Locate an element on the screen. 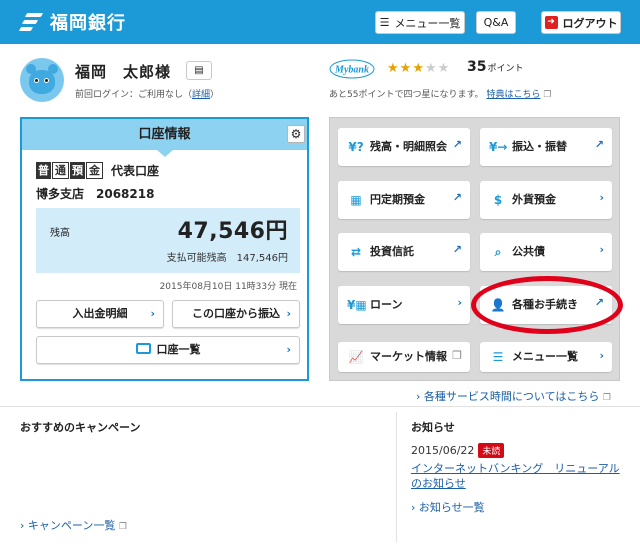 Image resolution: width=640 pixels, height=544 pixels. news-list-link: › お知らせ一覧 is located at coordinates (448, 507).